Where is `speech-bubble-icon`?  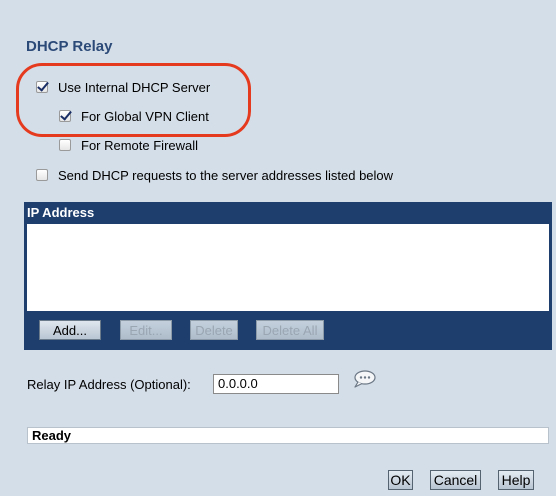
speech-bubble-icon is located at coordinates (364, 379).